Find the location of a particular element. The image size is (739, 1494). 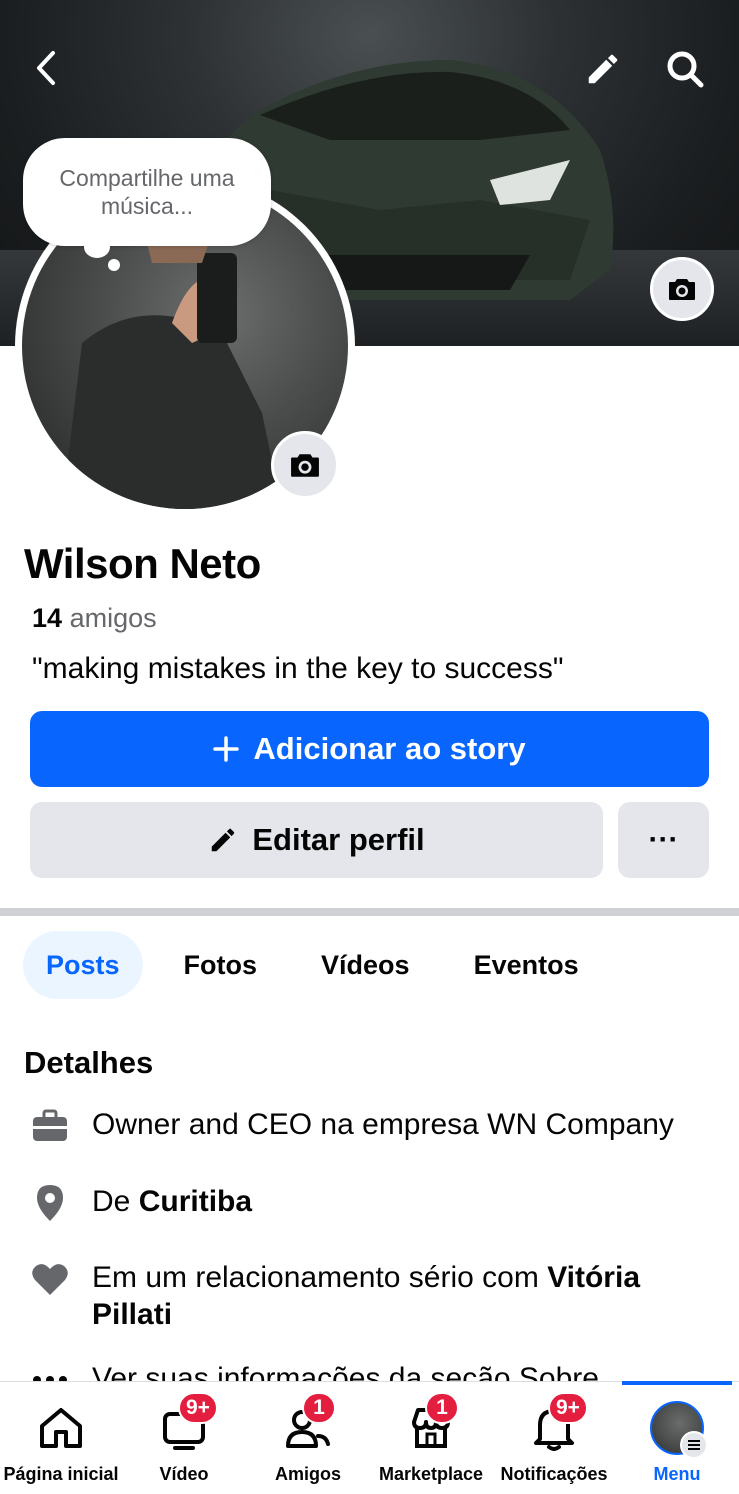

profile-tabs: Posts Fotos Vídeos Eventos is located at coordinates (321, 965).